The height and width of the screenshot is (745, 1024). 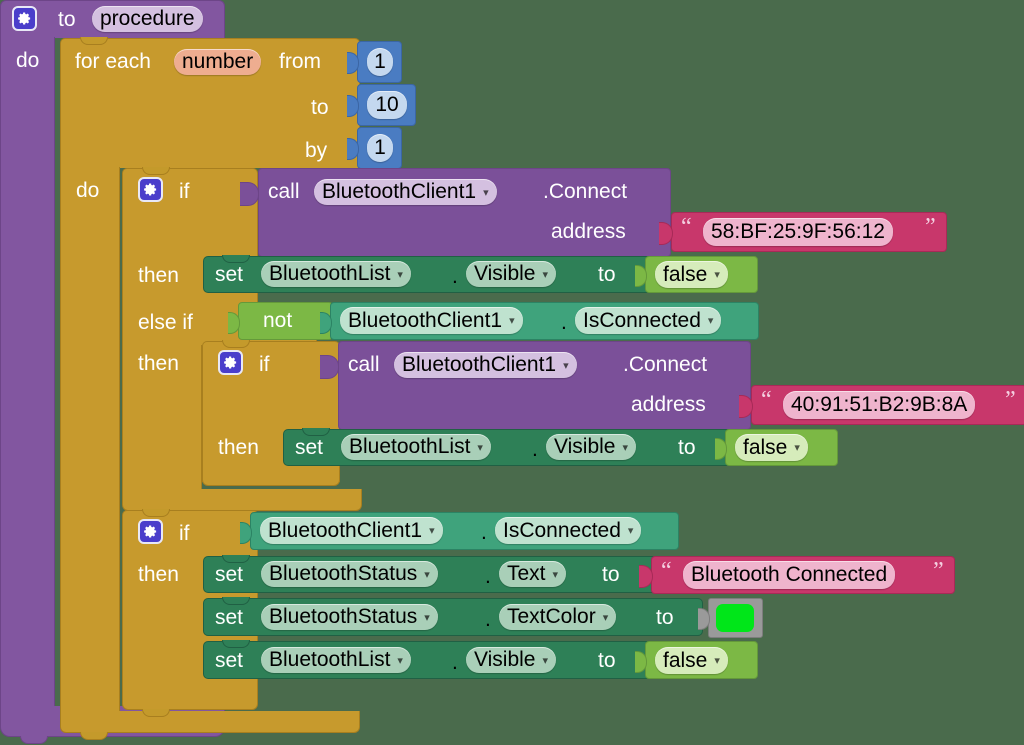 I want to click on plug-text-connected, so click(x=646, y=576).